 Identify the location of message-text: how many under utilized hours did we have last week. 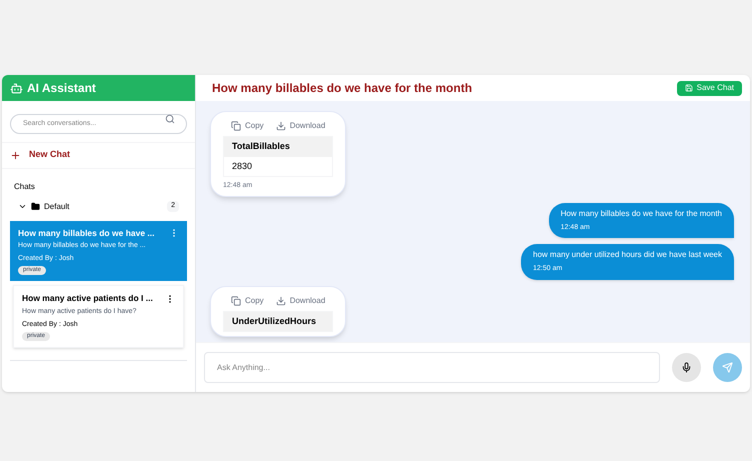
(627, 255).